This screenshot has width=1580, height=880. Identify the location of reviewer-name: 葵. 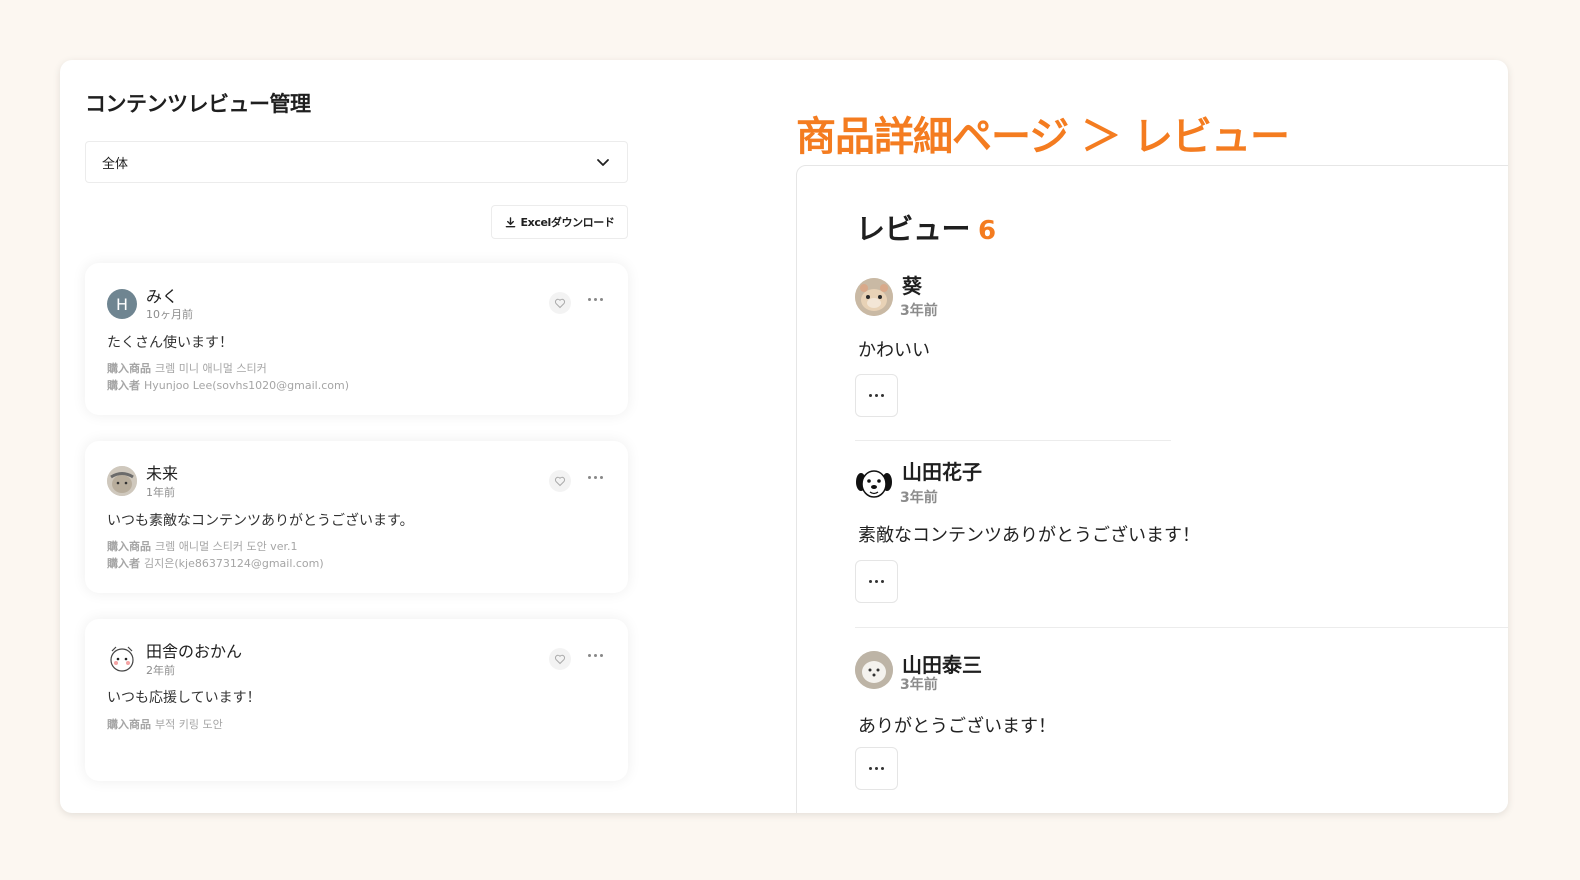
(912, 286).